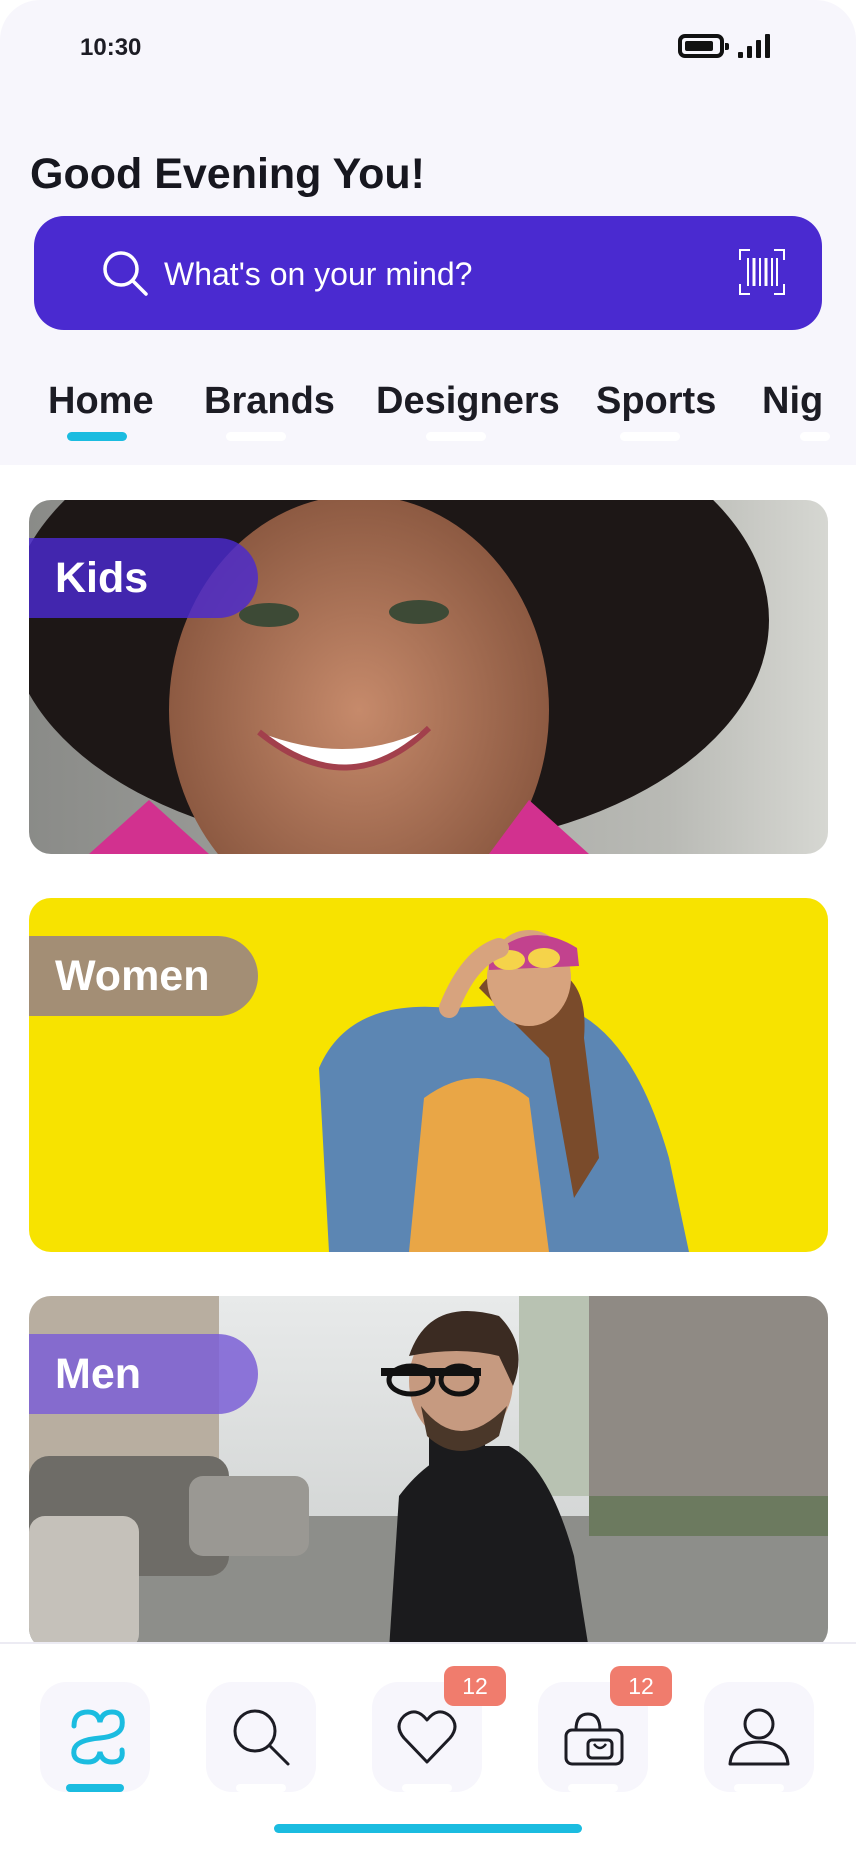  What do you see at coordinates (98, 1737) in the screenshot?
I see `brand-logo-icon` at bounding box center [98, 1737].